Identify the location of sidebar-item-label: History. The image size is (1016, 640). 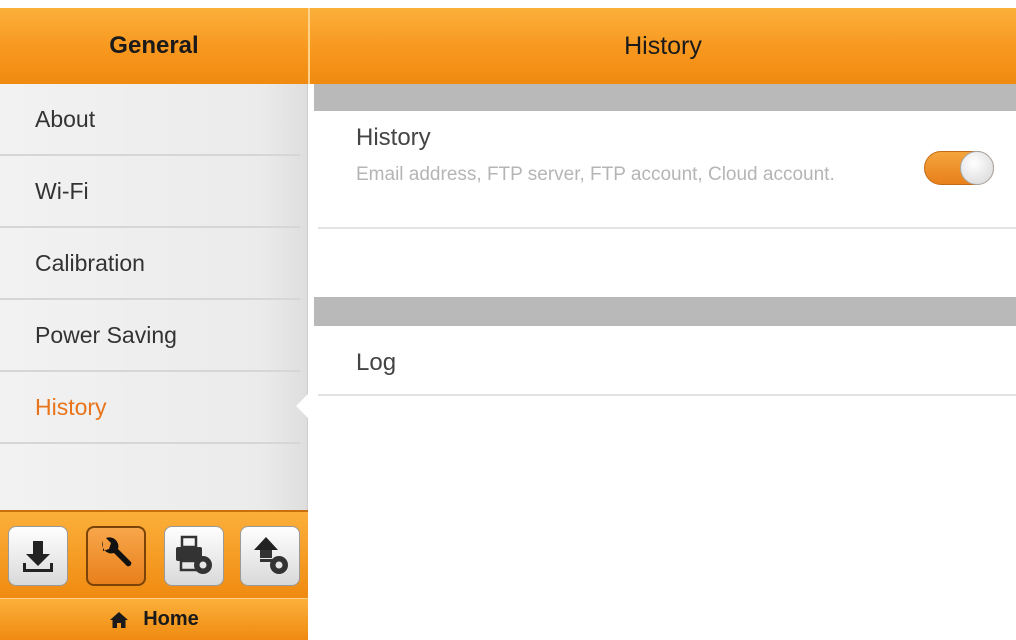
(71, 406).